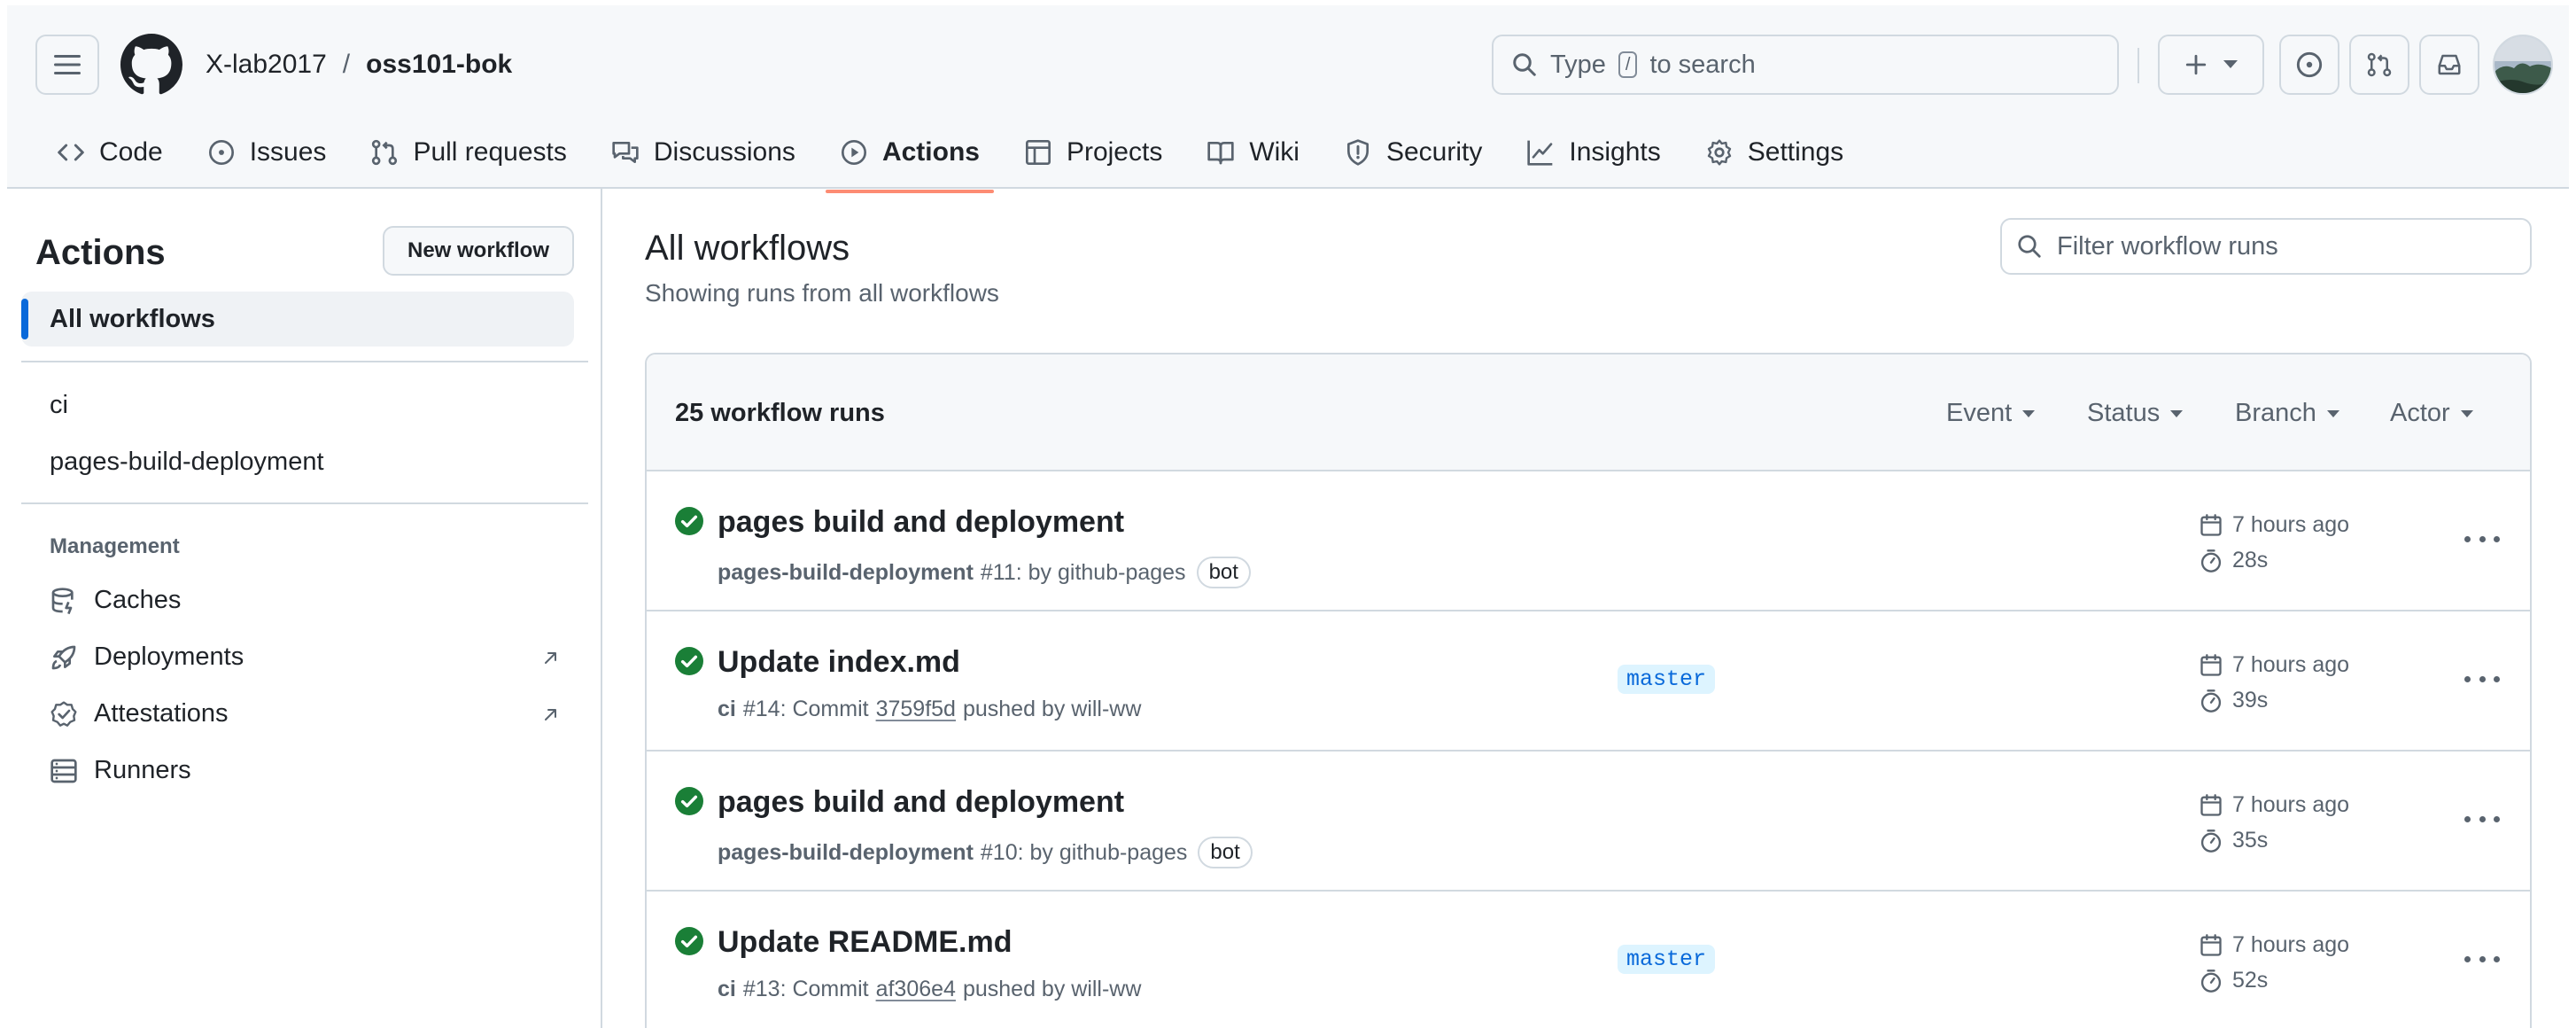 The width and height of the screenshot is (2576, 1028). I want to click on issue-opened-icon, so click(2309, 64).